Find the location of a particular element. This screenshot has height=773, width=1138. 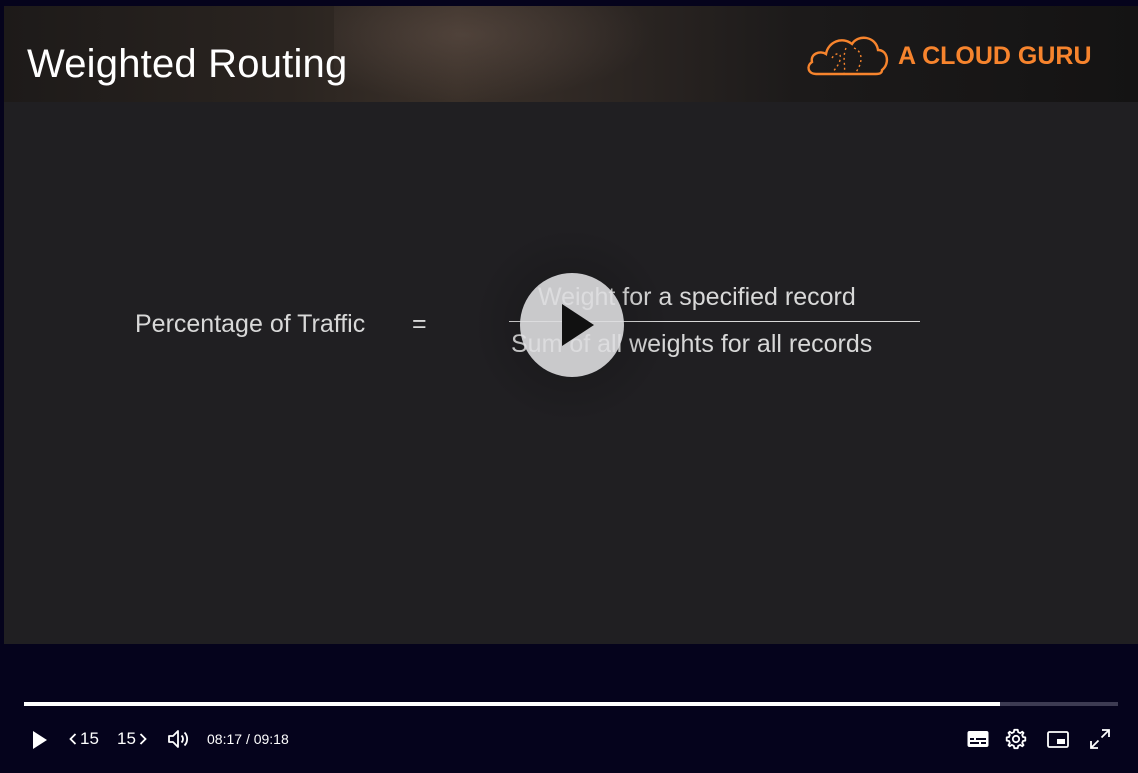

settings-button is located at coordinates (1016, 739).